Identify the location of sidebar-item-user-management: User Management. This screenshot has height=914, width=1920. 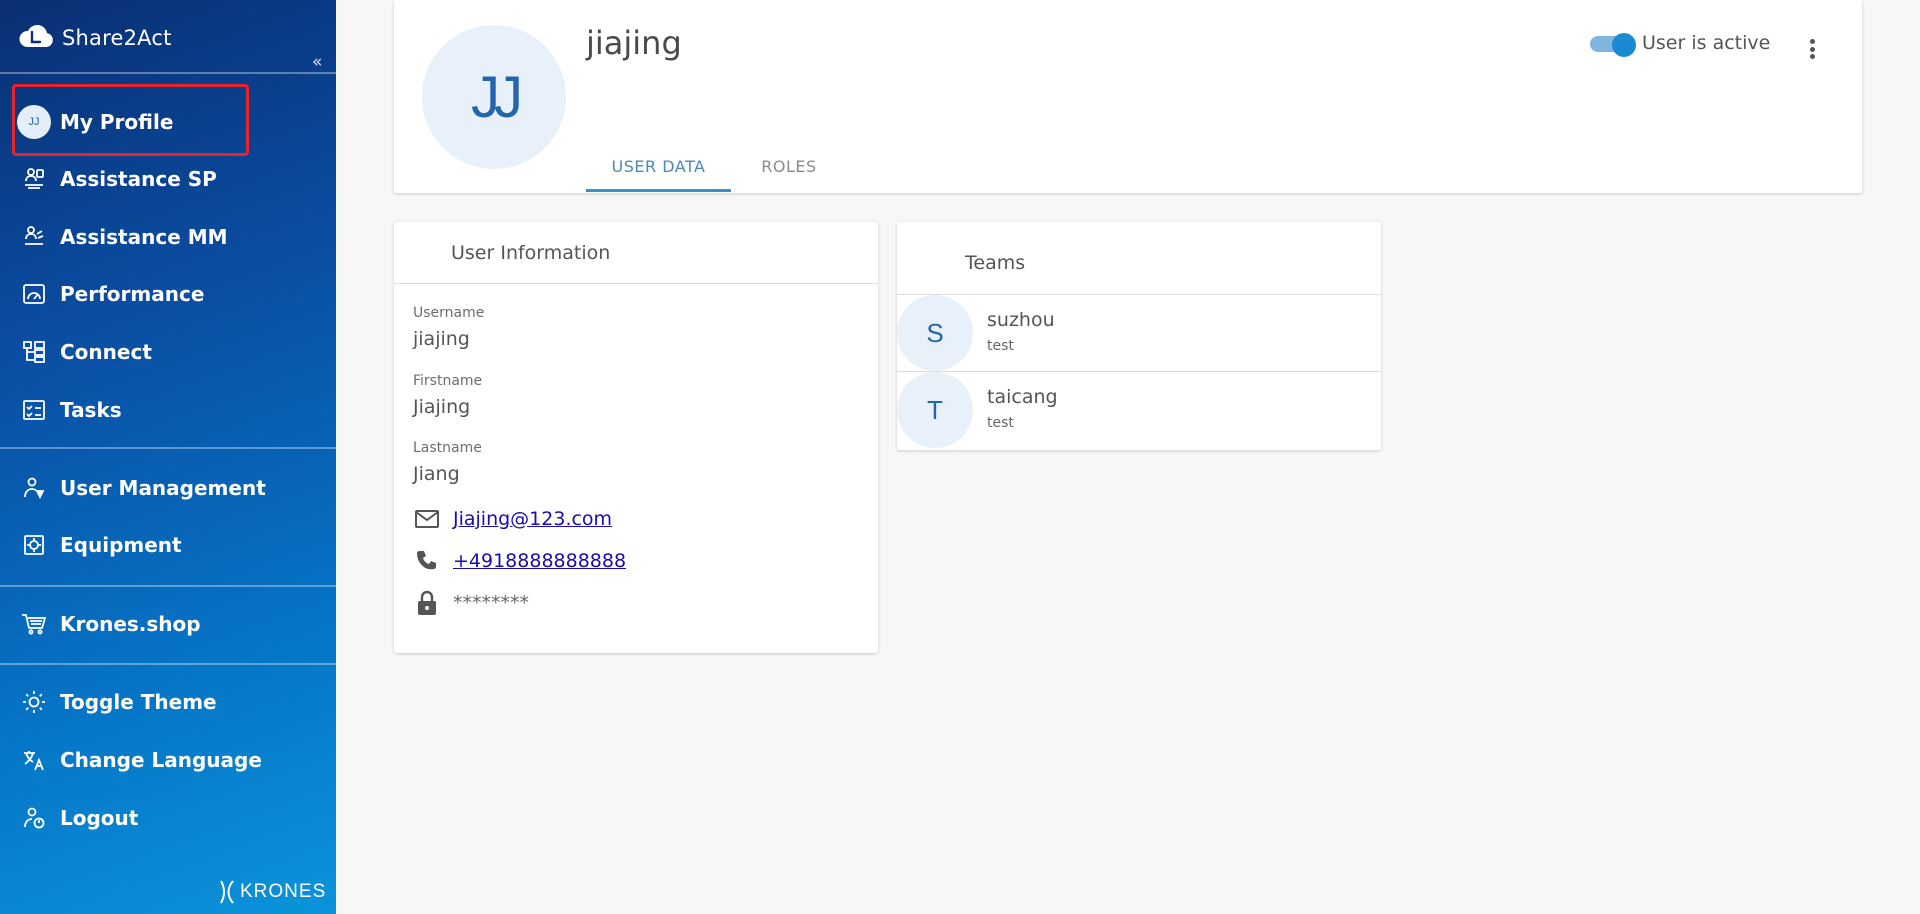
(168, 488).